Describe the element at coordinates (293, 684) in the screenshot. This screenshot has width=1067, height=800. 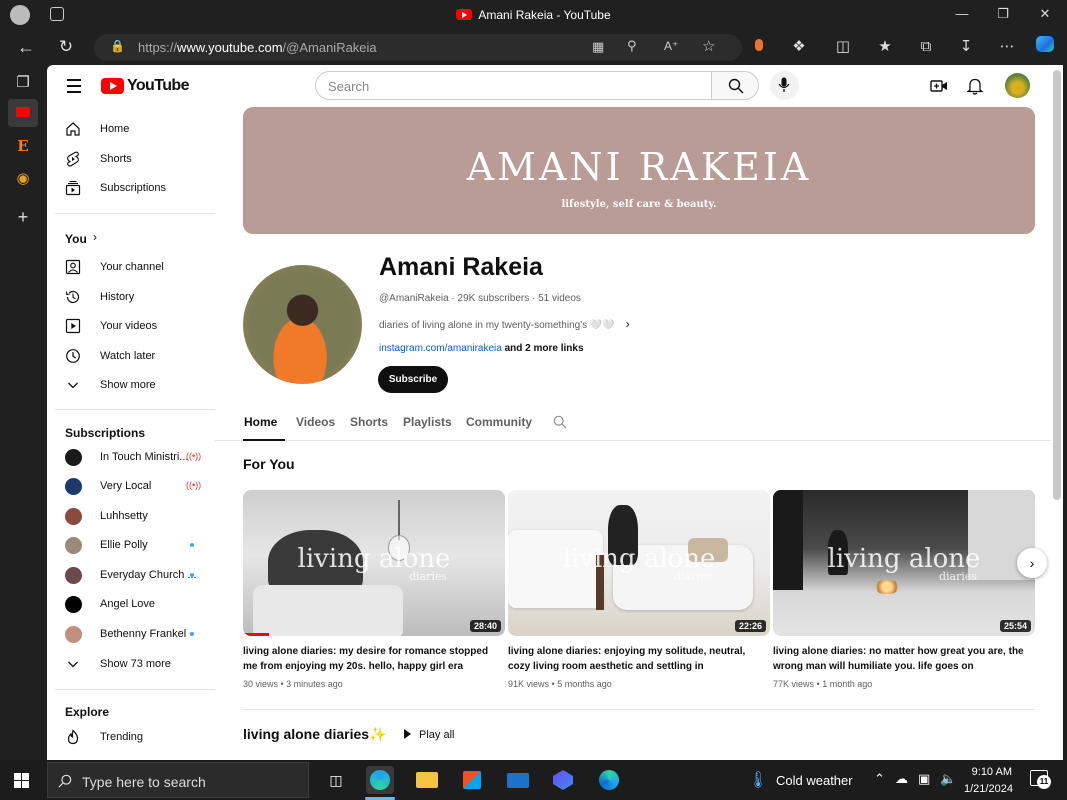
I see `video-meta: 30 views • 3 minutes ago` at that location.